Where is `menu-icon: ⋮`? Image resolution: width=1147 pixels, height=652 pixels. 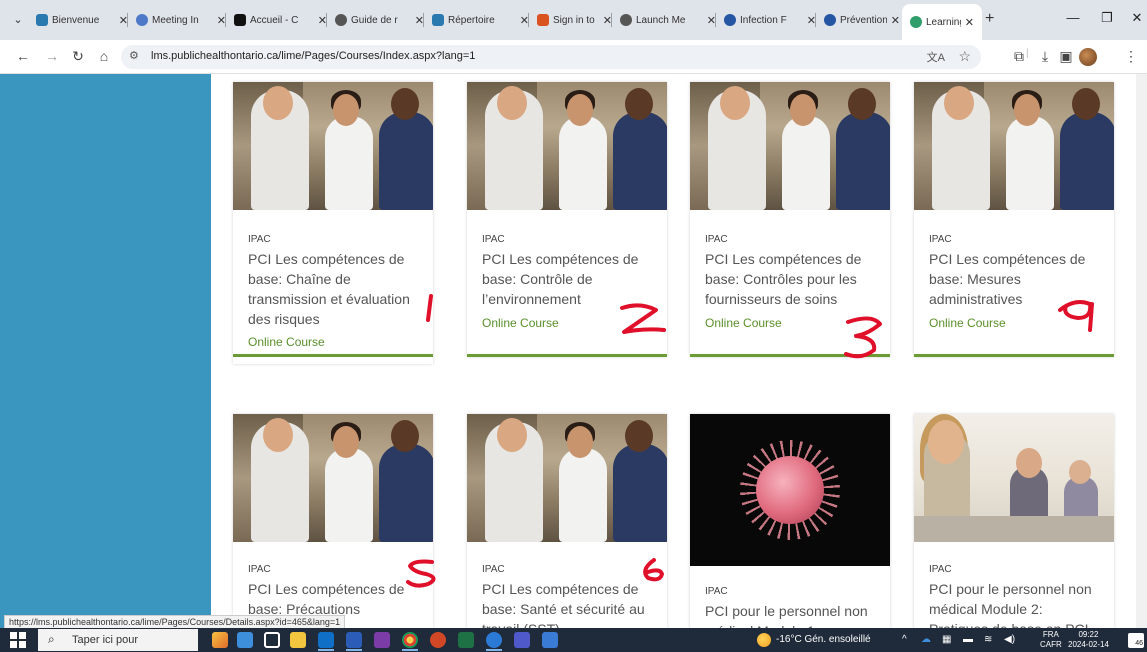
menu-icon: ⋮ is located at coordinates (1131, 56).